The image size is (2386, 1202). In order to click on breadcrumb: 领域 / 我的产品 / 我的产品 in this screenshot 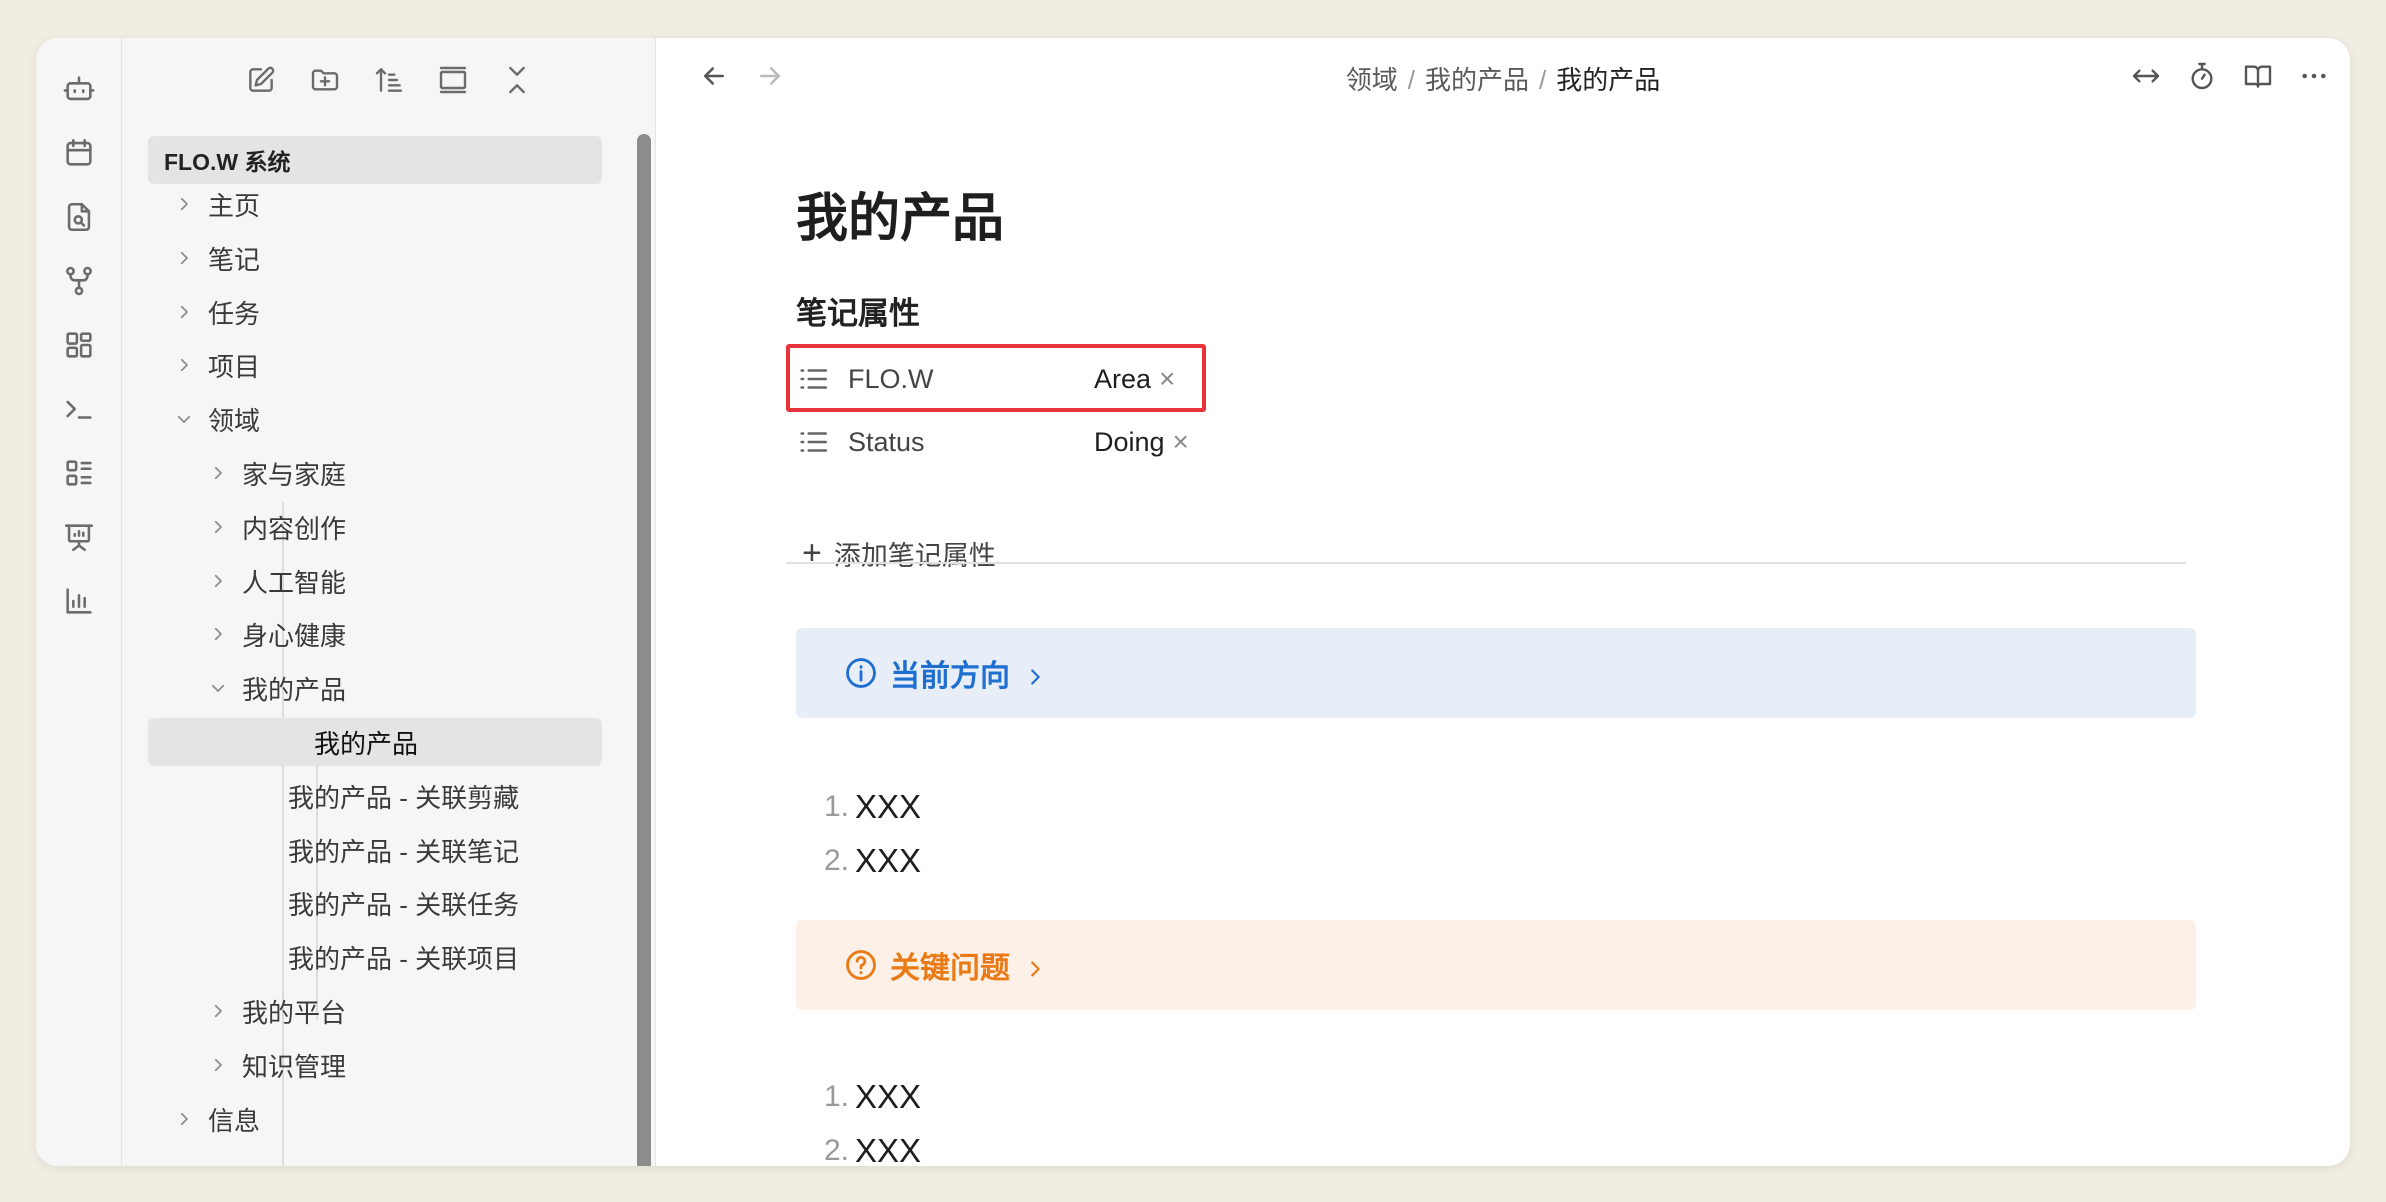, I will do `click(1503, 78)`.